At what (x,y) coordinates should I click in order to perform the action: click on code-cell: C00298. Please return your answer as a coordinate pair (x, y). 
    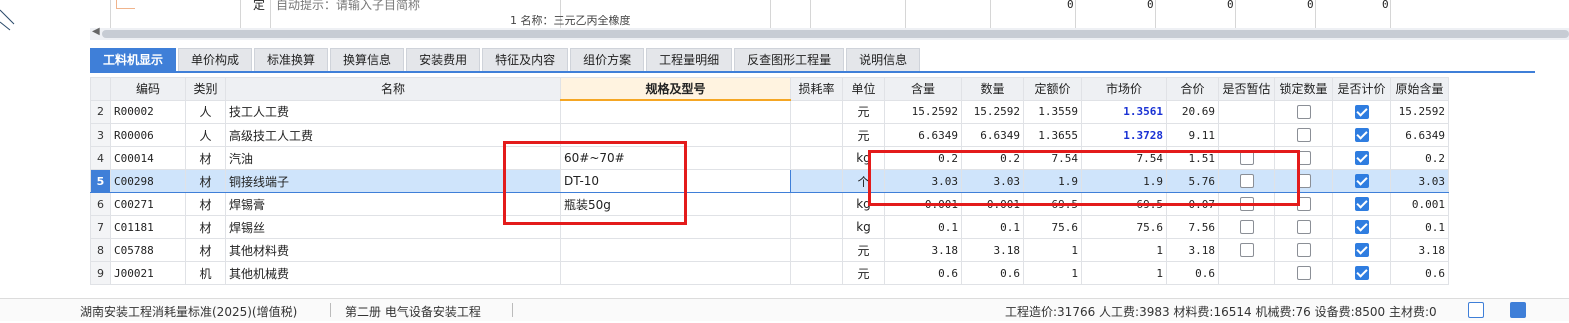
    Looking at the image, I should click on (148, 181).